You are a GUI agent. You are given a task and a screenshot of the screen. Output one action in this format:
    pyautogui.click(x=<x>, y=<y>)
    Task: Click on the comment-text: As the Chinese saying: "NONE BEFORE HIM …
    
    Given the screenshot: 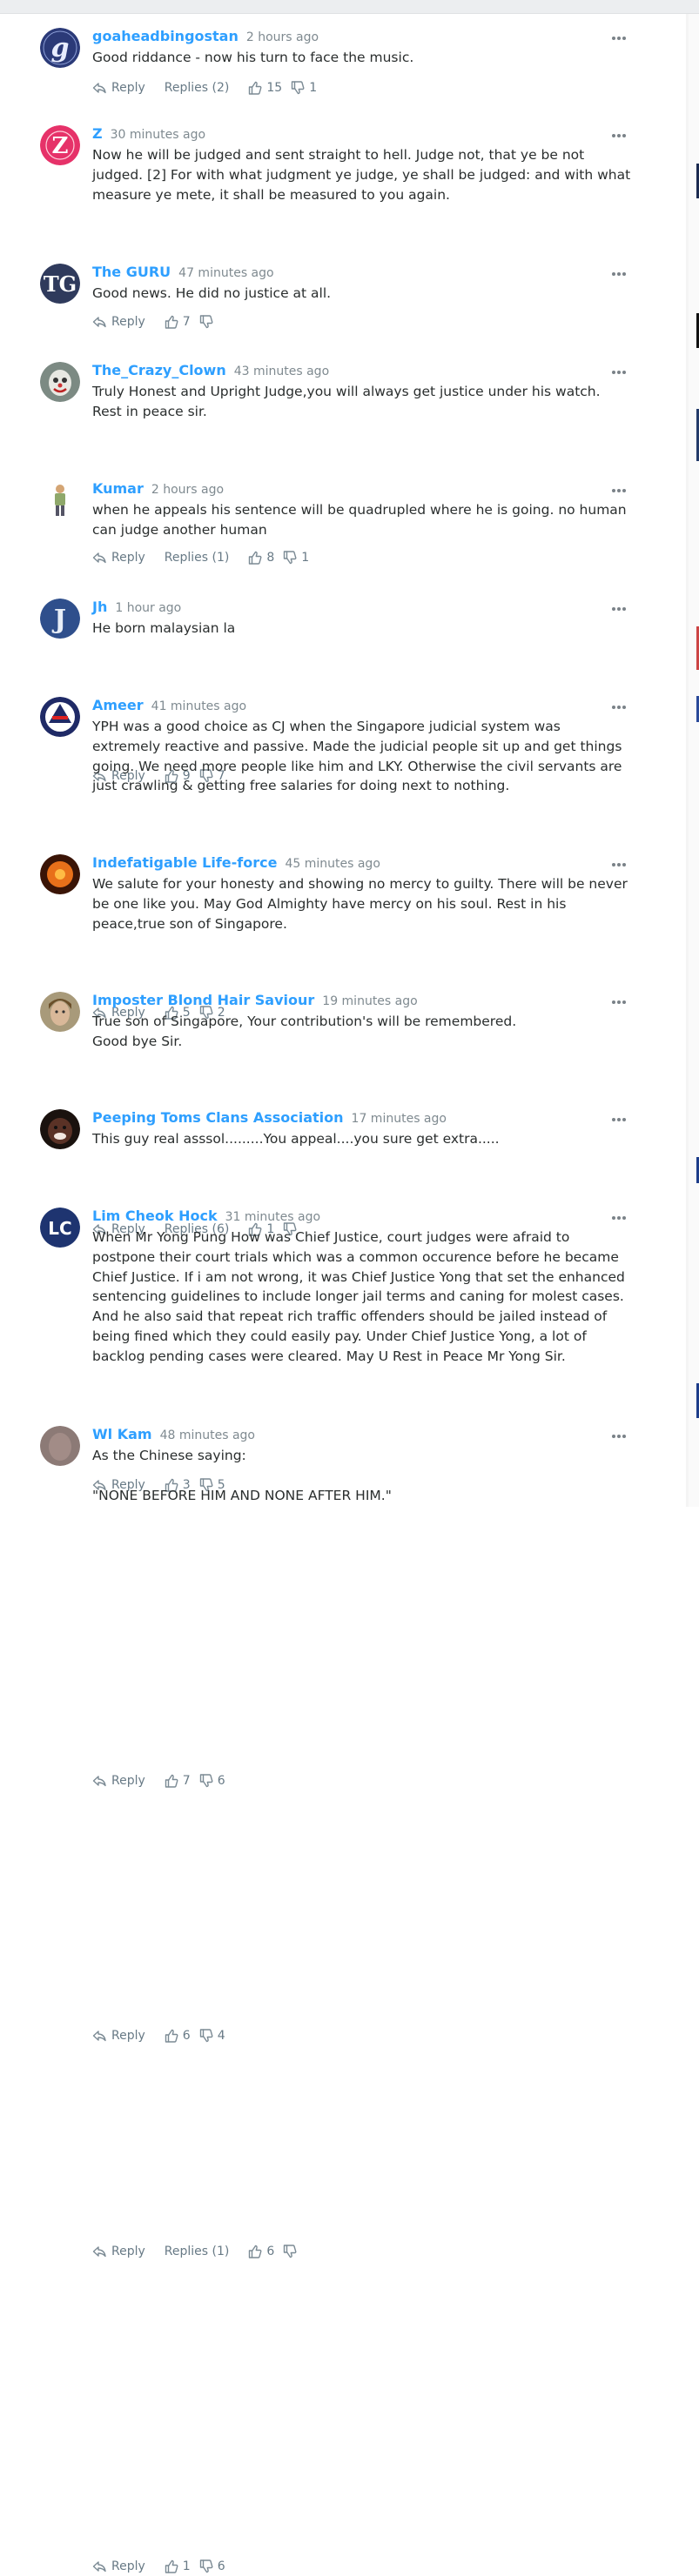 What is the action you would take?
    pyautogui.click(x=242, y=1475)
    